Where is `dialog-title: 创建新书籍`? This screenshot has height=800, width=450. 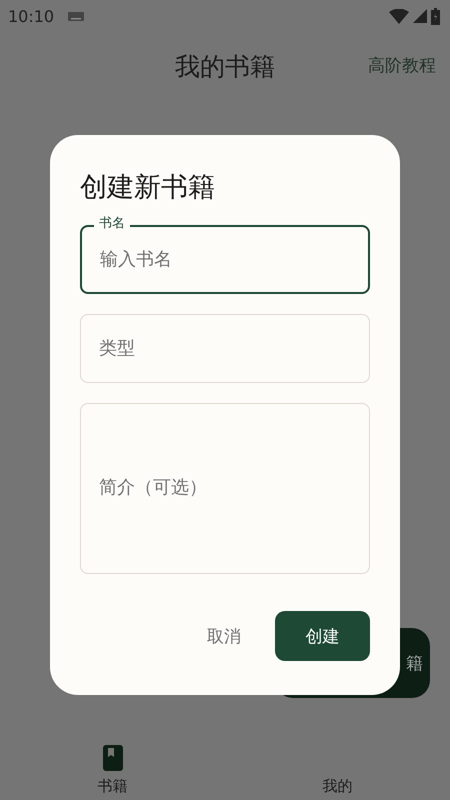 dialog-title: 创建新书籍 is located at coordinates (148, 188).